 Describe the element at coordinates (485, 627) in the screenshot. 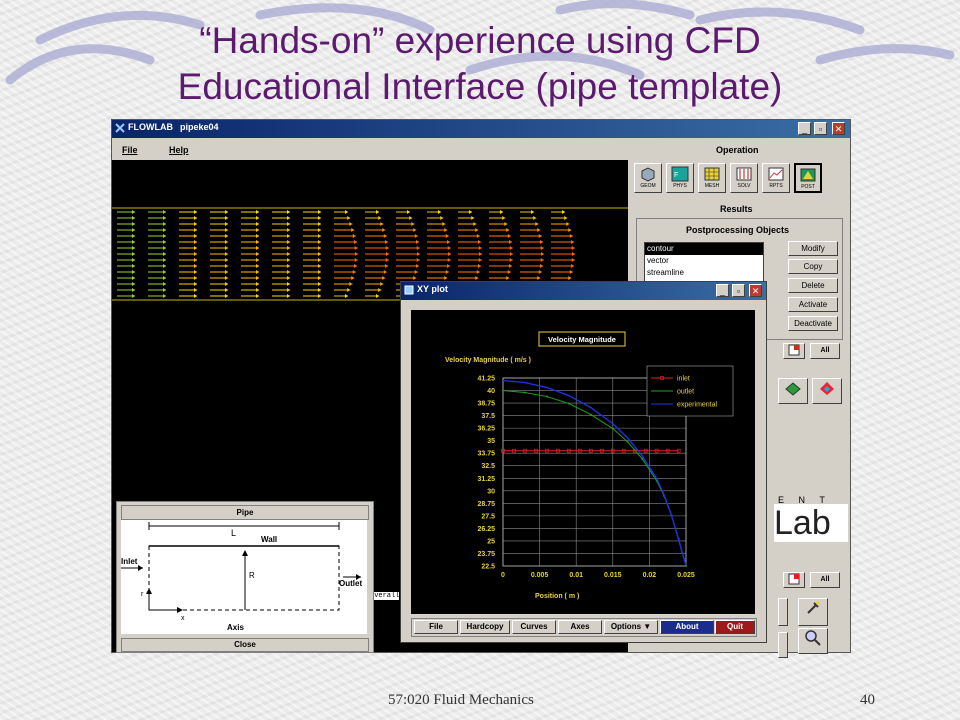

I see `hardcopy-button: Hardcopy` at that location.